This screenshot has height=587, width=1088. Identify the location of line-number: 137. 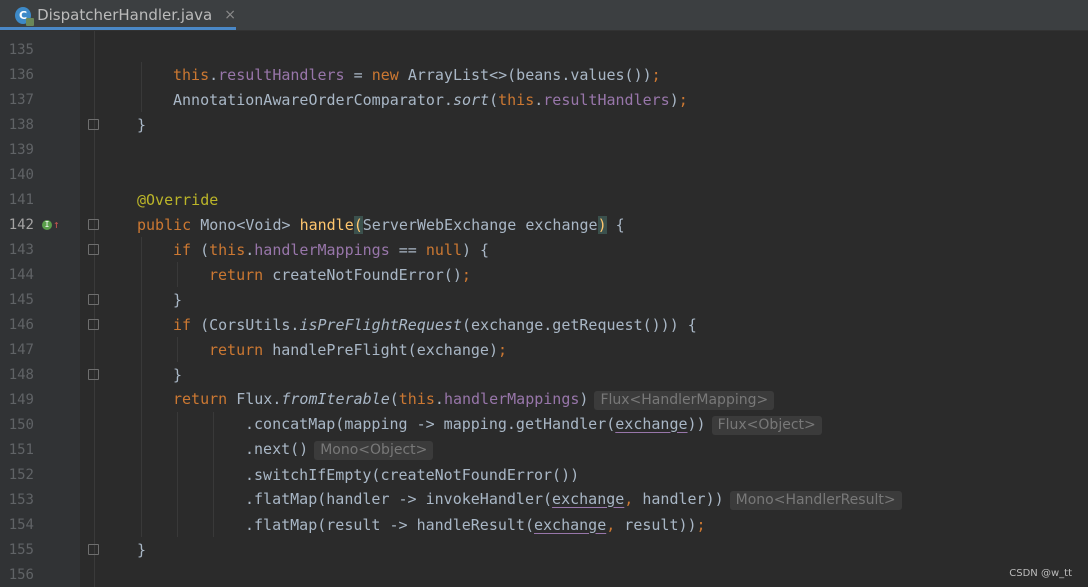
(21, 99).